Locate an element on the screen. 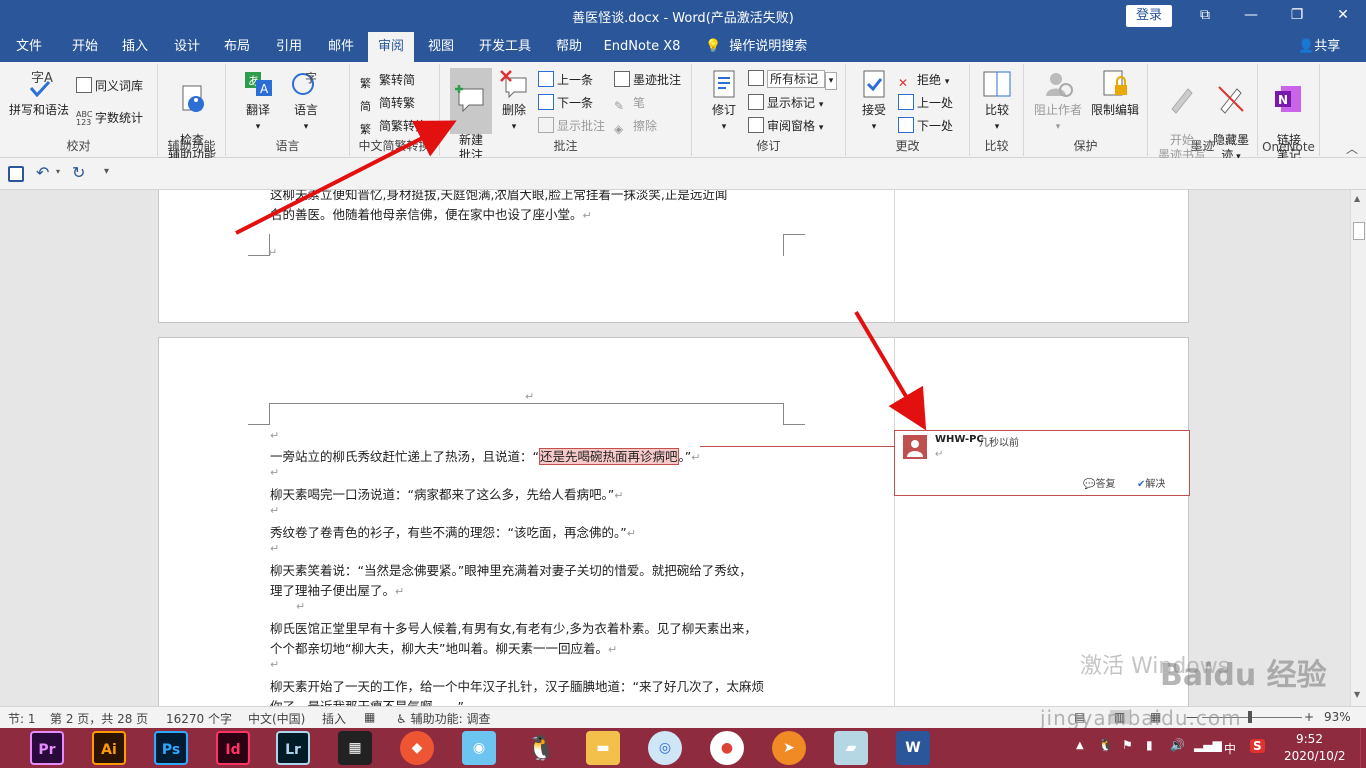  maximize-button: ❐ is located at coordinates (1297, 16).